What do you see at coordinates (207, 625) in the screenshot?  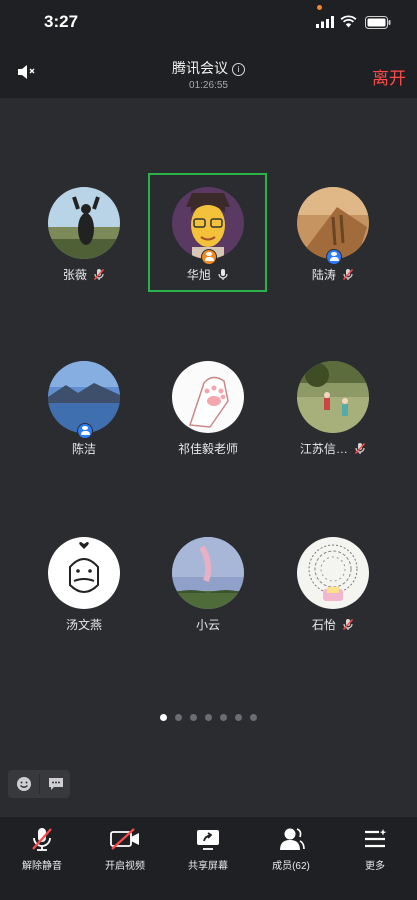 I see `participant-name: 小云` at bounding box center [207, 625].